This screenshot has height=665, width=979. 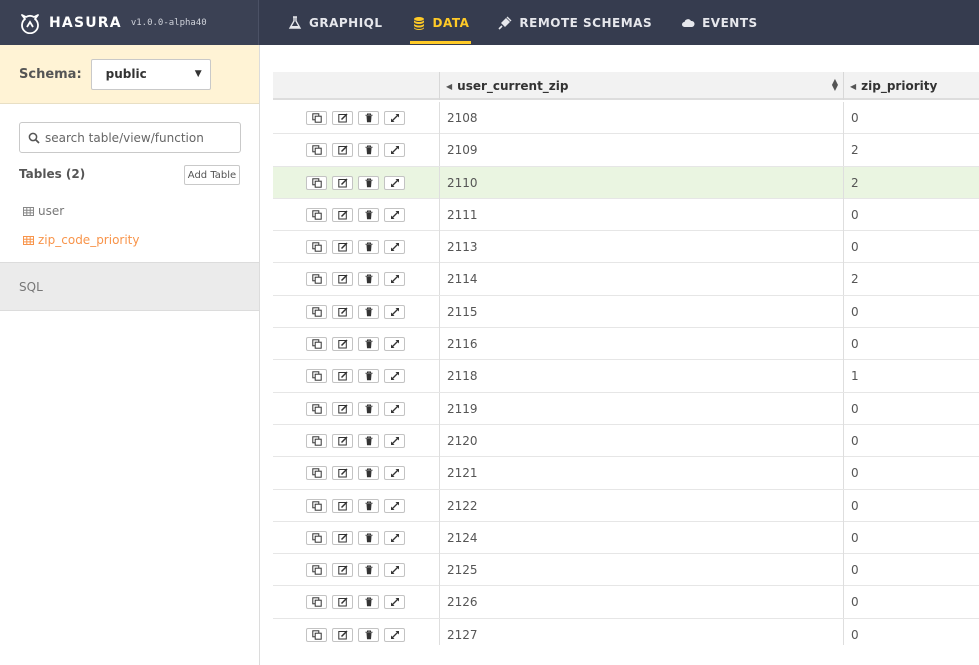 What do you see at coordinates (642, 150) in the screenshot?
I see `cell-user-current-zip: 2109` at bounding box center [642, 150].